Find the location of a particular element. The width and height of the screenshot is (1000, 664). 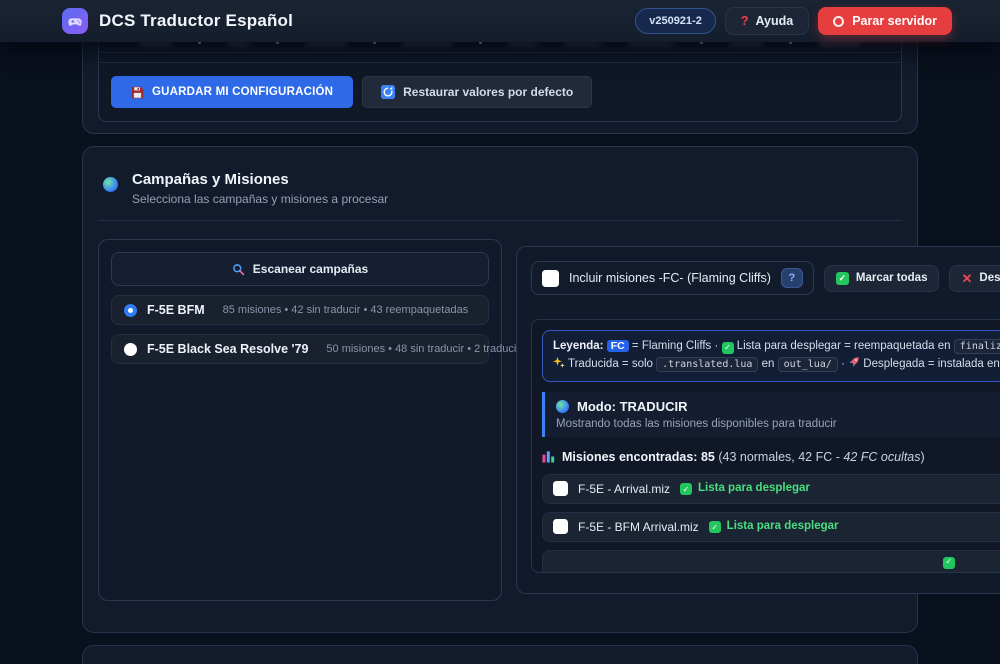

found-detail: (43 normales, 42 FC - is located at coordinates (779, 456).